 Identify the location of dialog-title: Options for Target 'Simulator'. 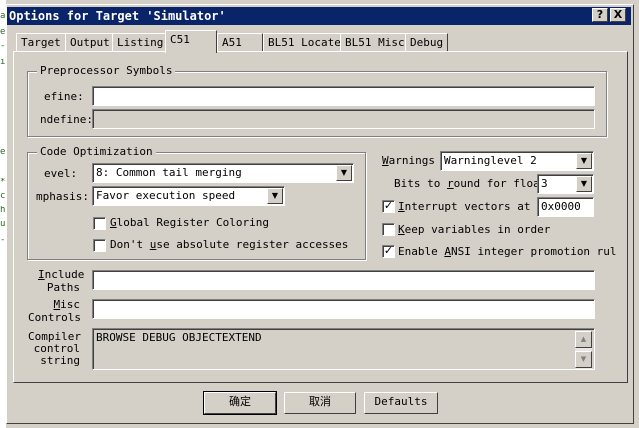
(117, 16).